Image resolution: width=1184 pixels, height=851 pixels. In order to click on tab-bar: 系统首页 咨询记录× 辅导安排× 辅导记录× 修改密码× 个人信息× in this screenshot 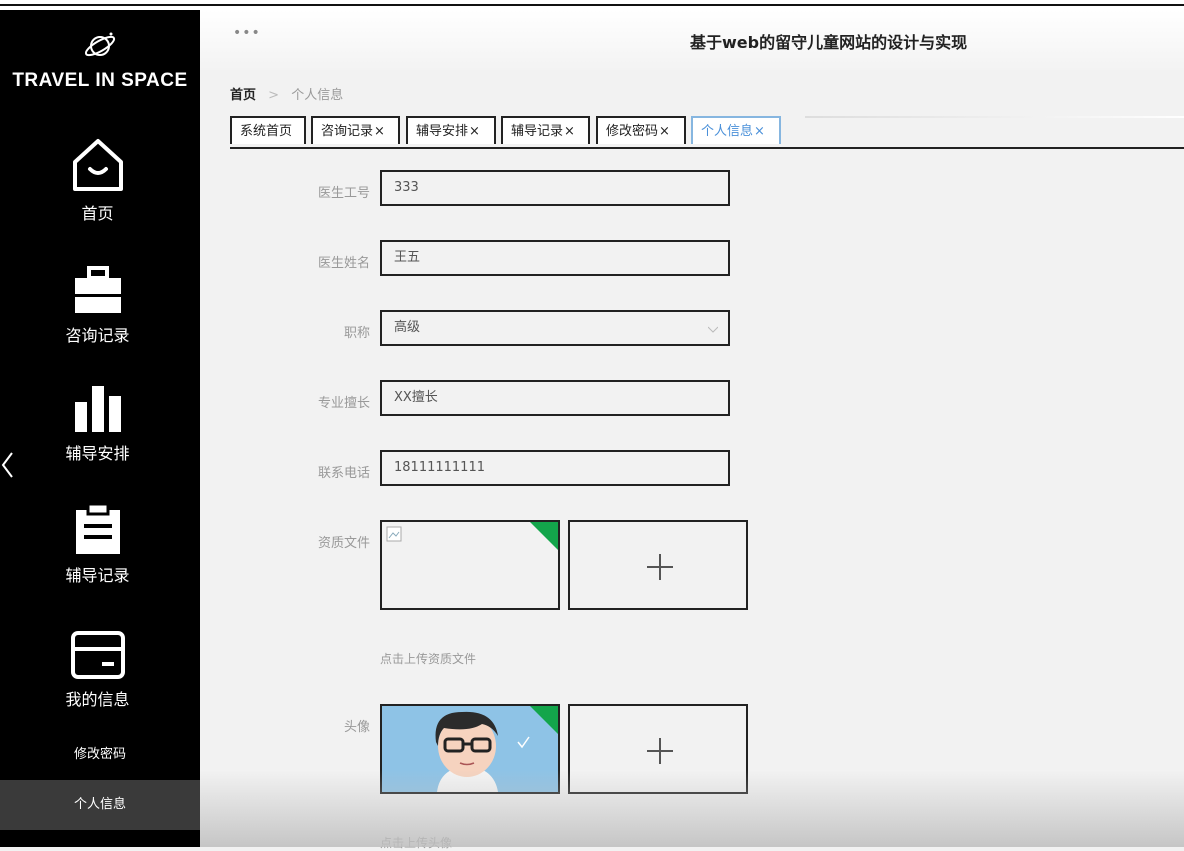, I will do `click(707, 133)`.